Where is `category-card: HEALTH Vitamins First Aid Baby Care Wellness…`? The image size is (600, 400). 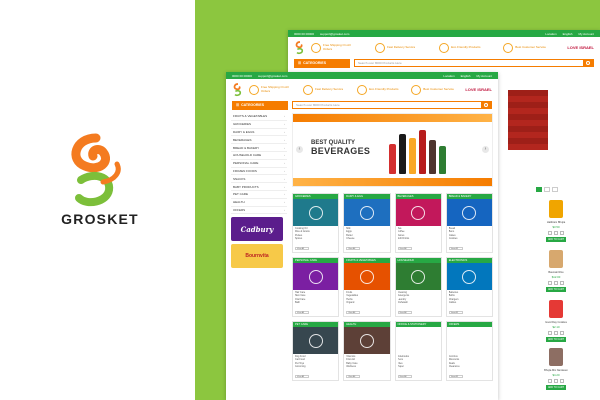 category-card: HEALTH Vitamins First Aid Baby Care Wellness… is located at coordinates (367, 351).